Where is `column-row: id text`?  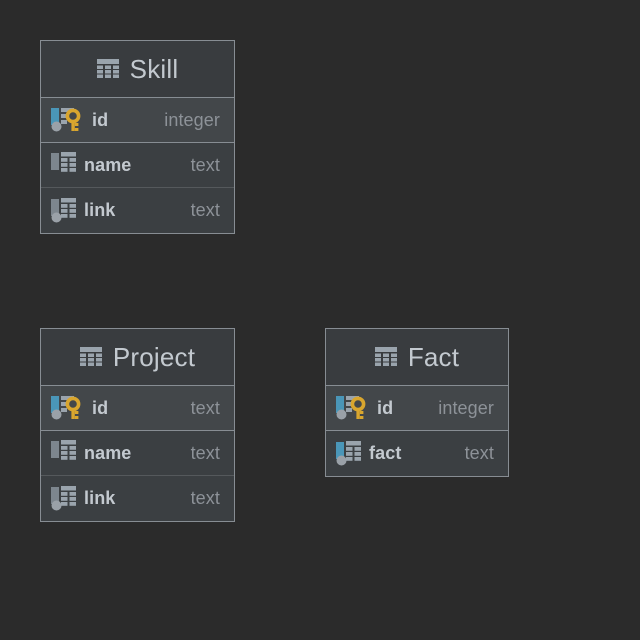
column-row: id text is located at coordinates (137, 408).